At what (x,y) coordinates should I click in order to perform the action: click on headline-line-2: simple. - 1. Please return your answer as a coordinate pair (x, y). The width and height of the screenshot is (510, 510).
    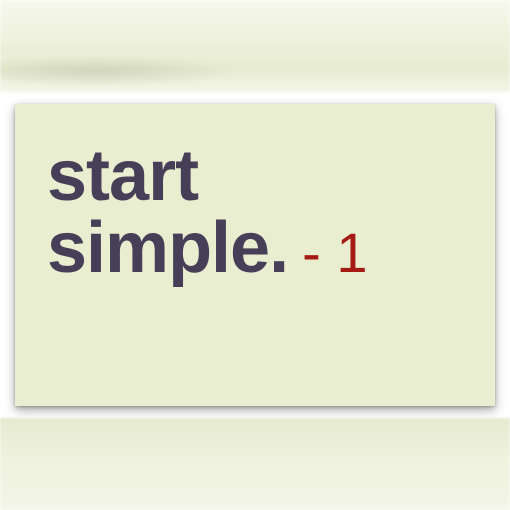
    Looking at the image, I should click on (207, 250).